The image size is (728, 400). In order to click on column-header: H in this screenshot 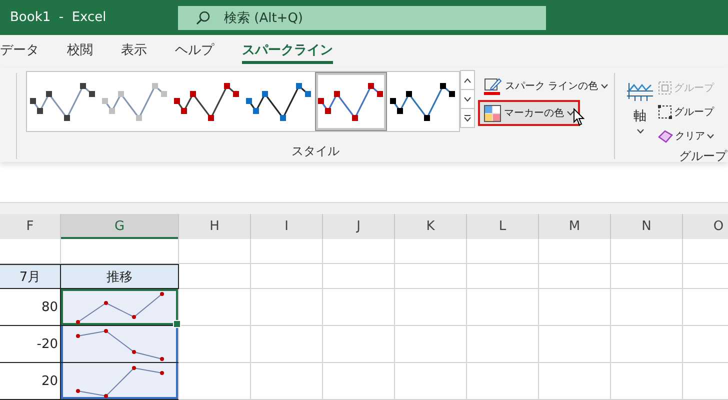, I will do `click(215, 226)`.